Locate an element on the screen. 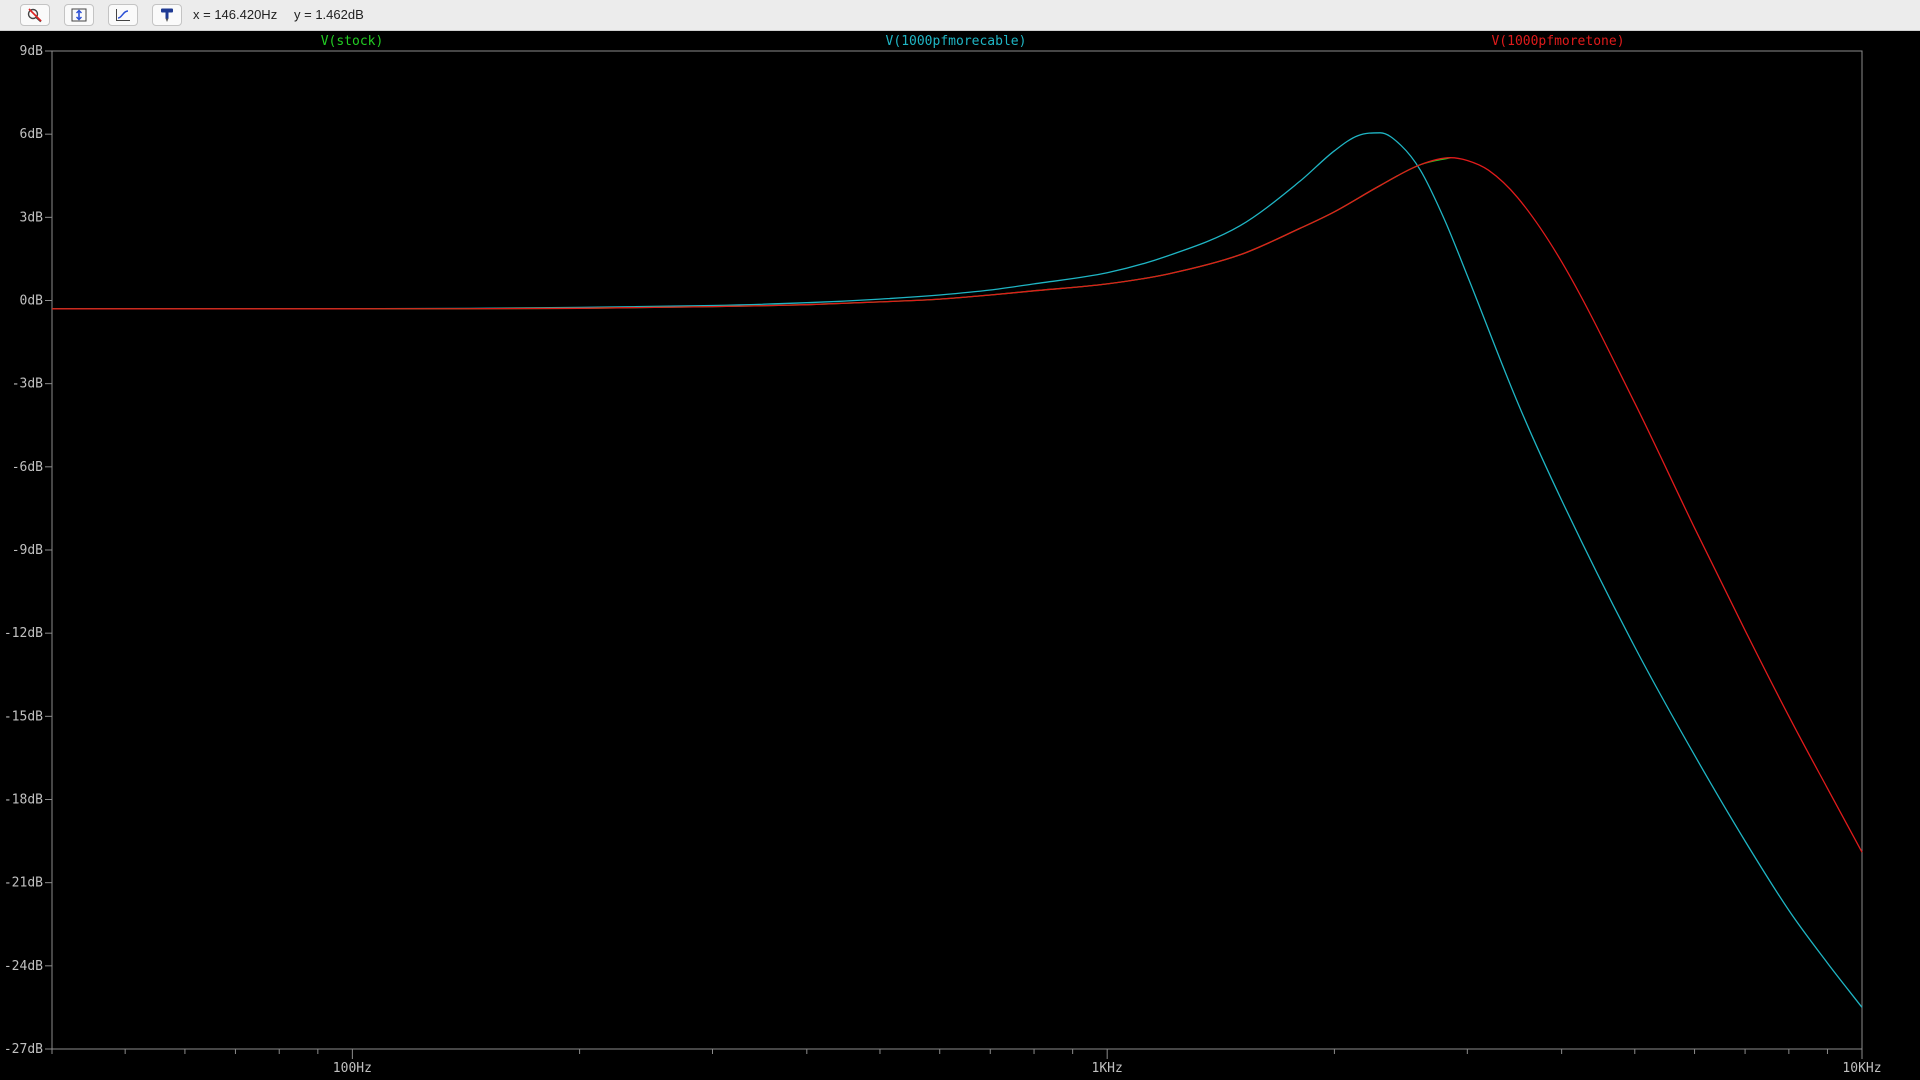  y-tick-label: -27dB is located at coordinates (23, 1049).